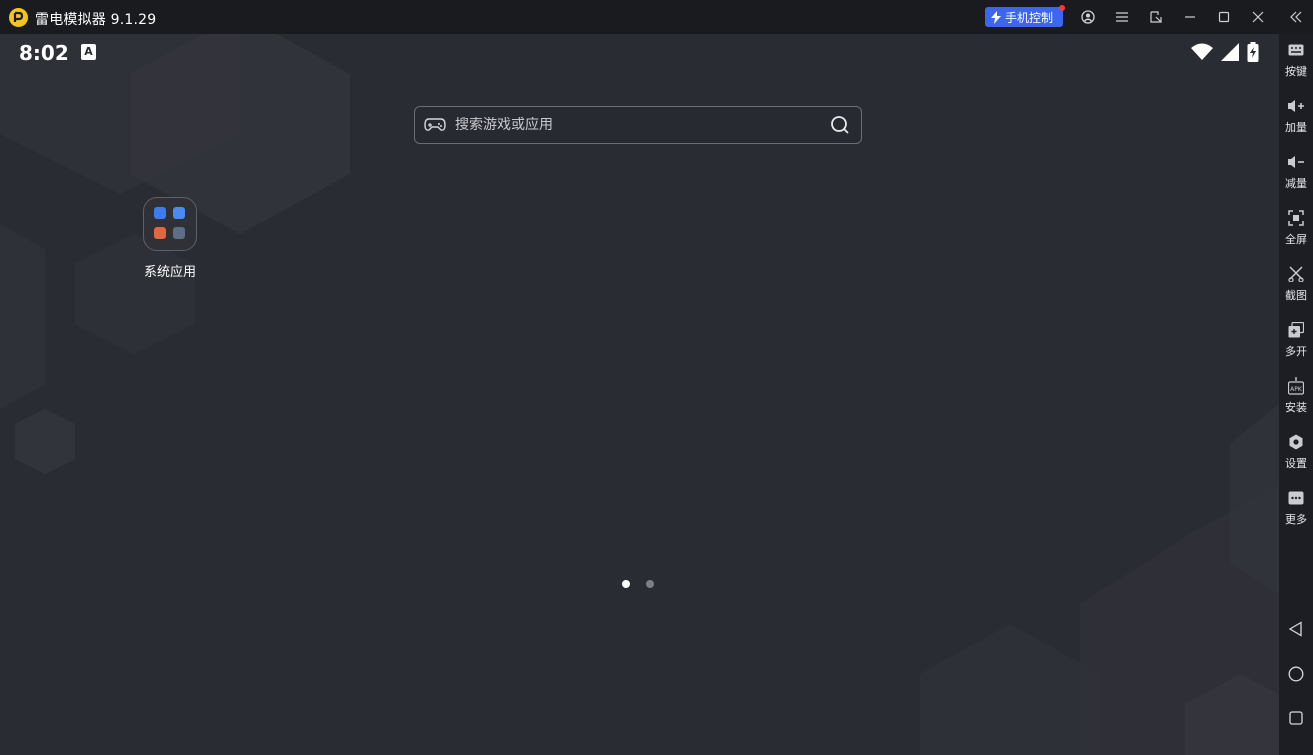 The height and width of the screenshot is (755, 1313). I want to click on notification-dot, so click(1062, 8).